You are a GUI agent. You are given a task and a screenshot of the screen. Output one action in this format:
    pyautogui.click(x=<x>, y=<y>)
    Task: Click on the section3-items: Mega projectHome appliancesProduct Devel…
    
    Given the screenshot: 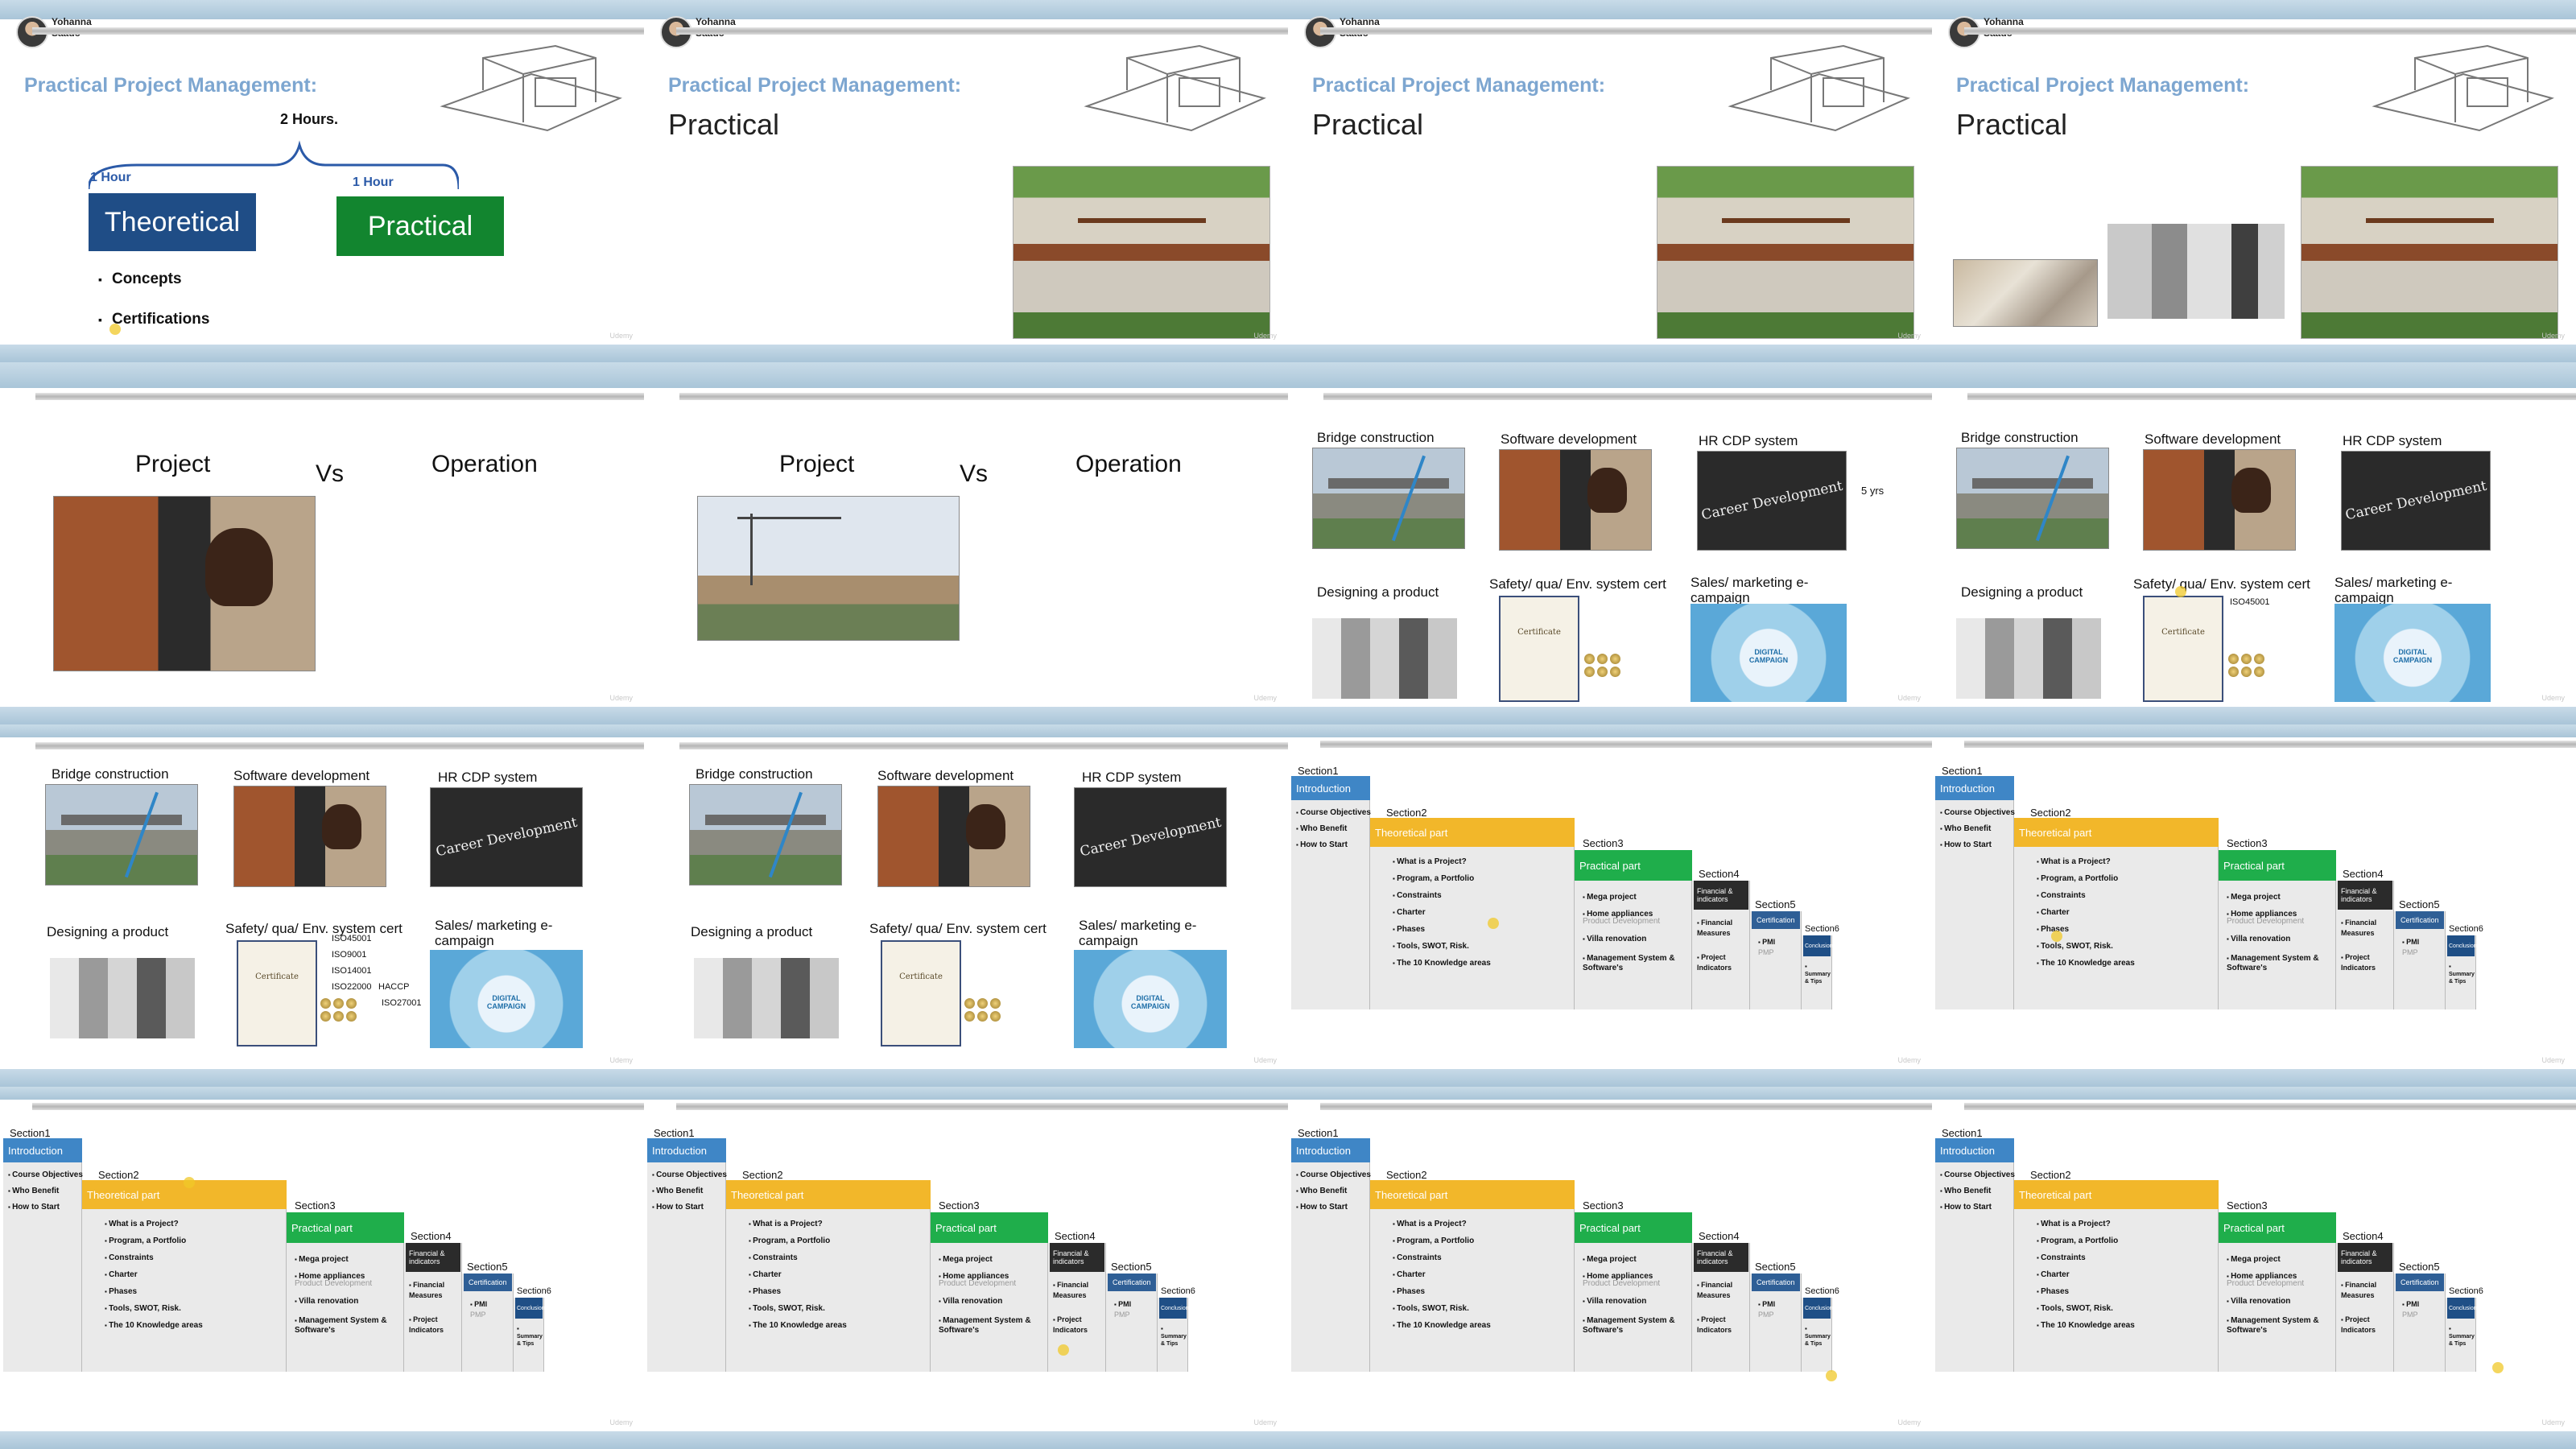 What is the action you would take?
    pyautogui.click(x=2279, y=931)
    